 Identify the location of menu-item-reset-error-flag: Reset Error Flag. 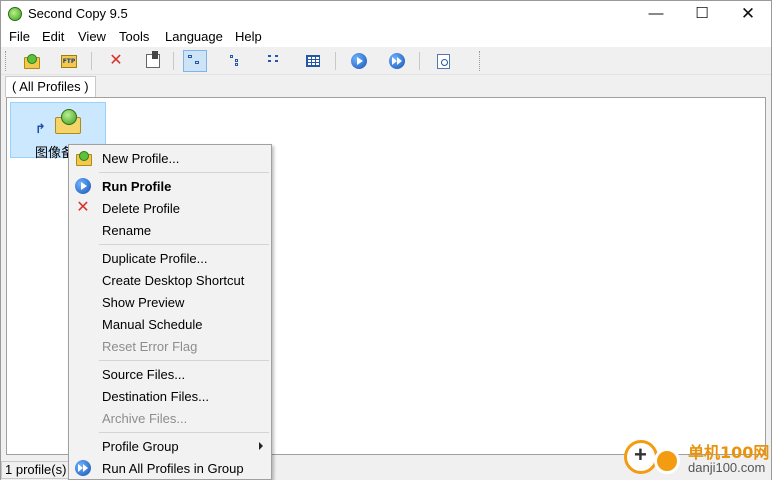
(150, 346).